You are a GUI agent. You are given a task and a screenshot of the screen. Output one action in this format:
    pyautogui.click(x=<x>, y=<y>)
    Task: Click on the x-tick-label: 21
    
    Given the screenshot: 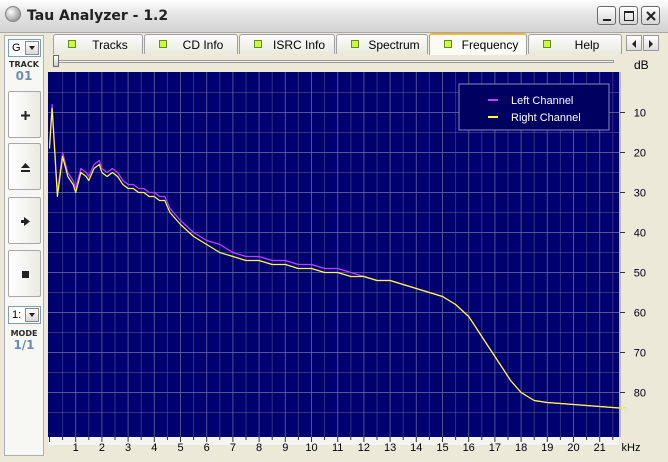 What is the action you would take?
    pyautogui.click(x=600, y=448)
    